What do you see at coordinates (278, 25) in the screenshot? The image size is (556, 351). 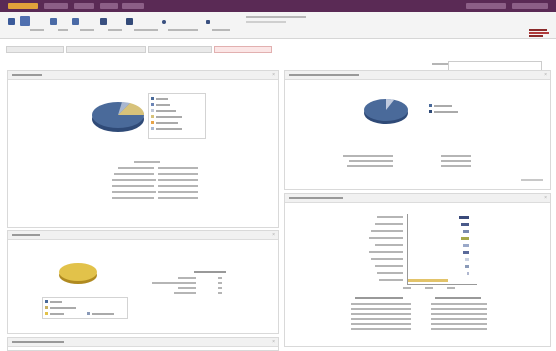 I see `toolbar` at bounding box center [278, 25].